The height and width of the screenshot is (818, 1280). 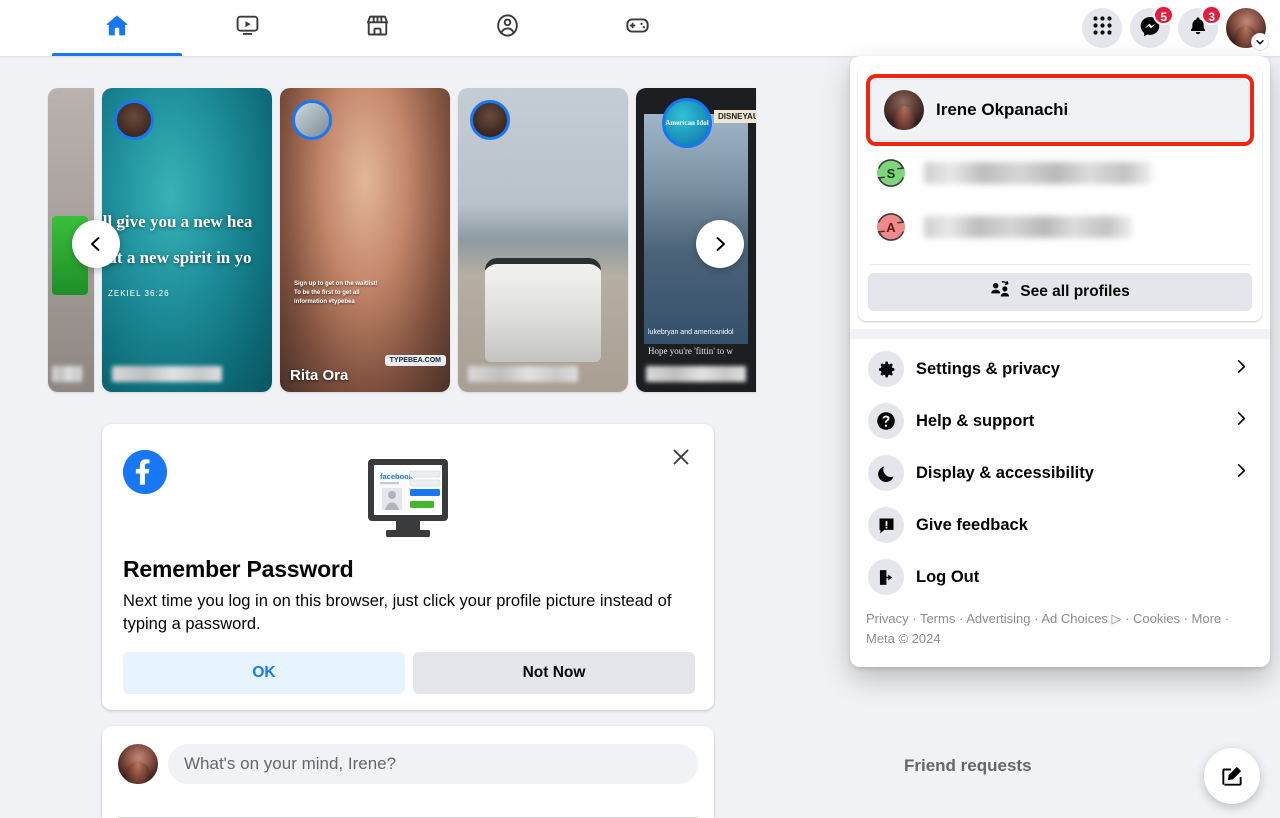 What do you see at coordinates (415, 360) in the screenshot?
I see `story-link-tag: TYPEBEA.COM` at bounding box center [415, 360].